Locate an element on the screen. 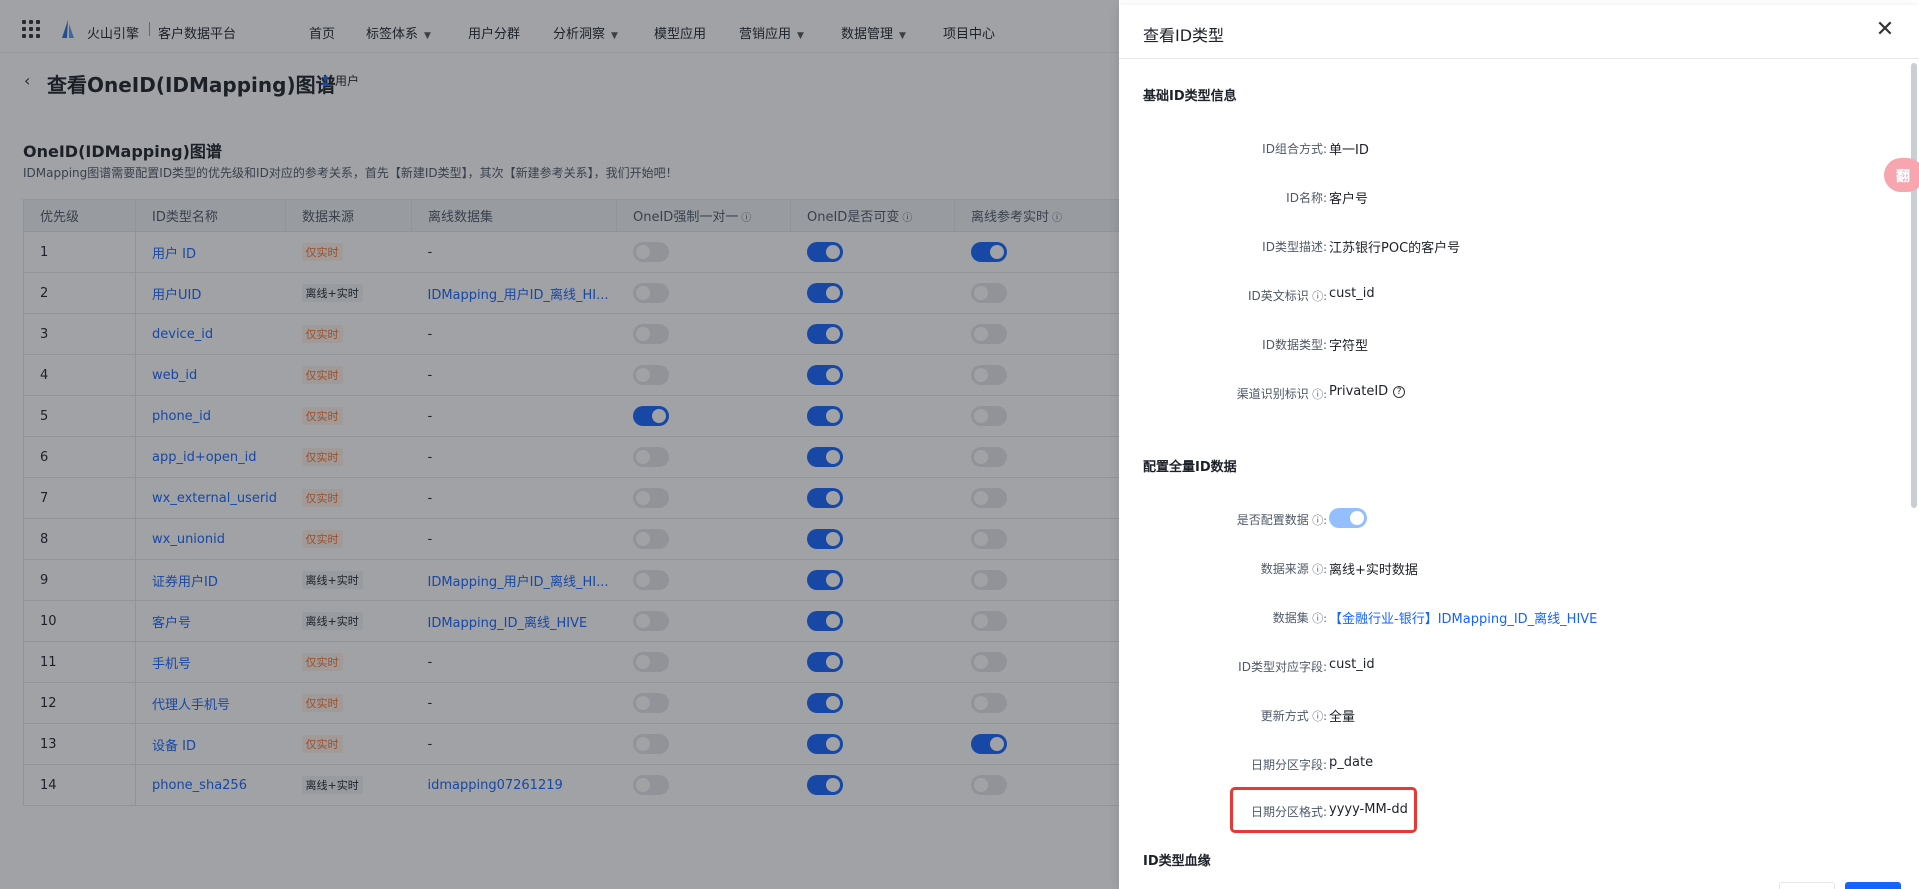  field-label: 是否配置数据 ⓘ: is located at coordinates (1223, 519).